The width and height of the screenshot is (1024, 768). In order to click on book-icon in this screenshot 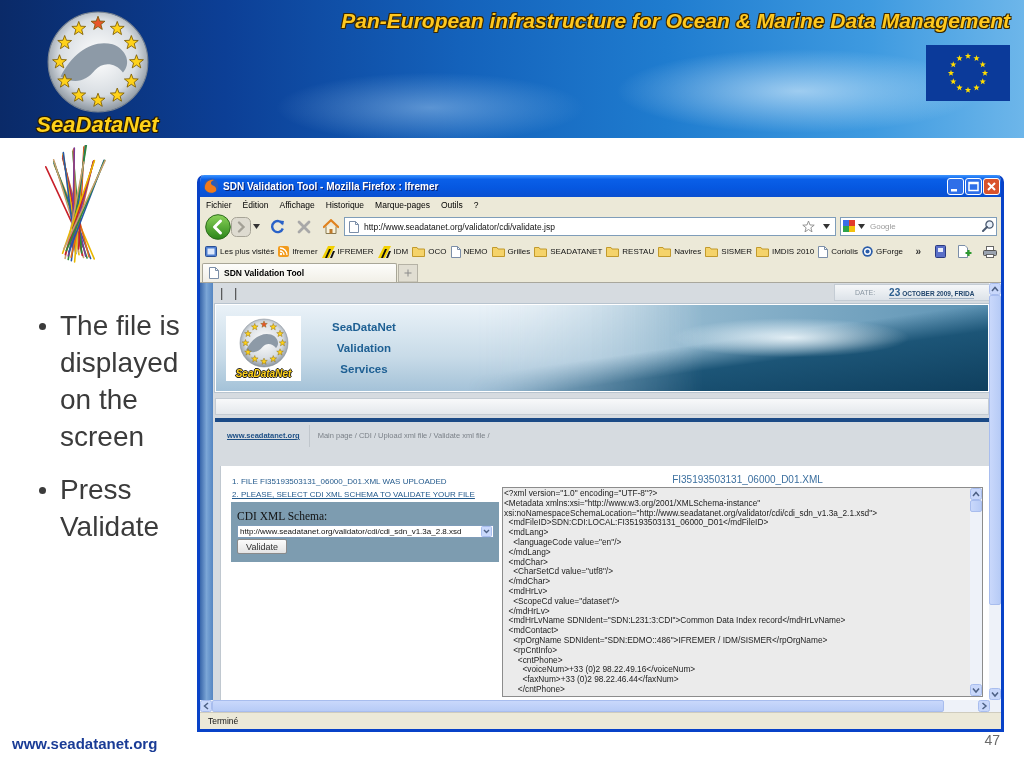, I will do `click(940, 251)`.